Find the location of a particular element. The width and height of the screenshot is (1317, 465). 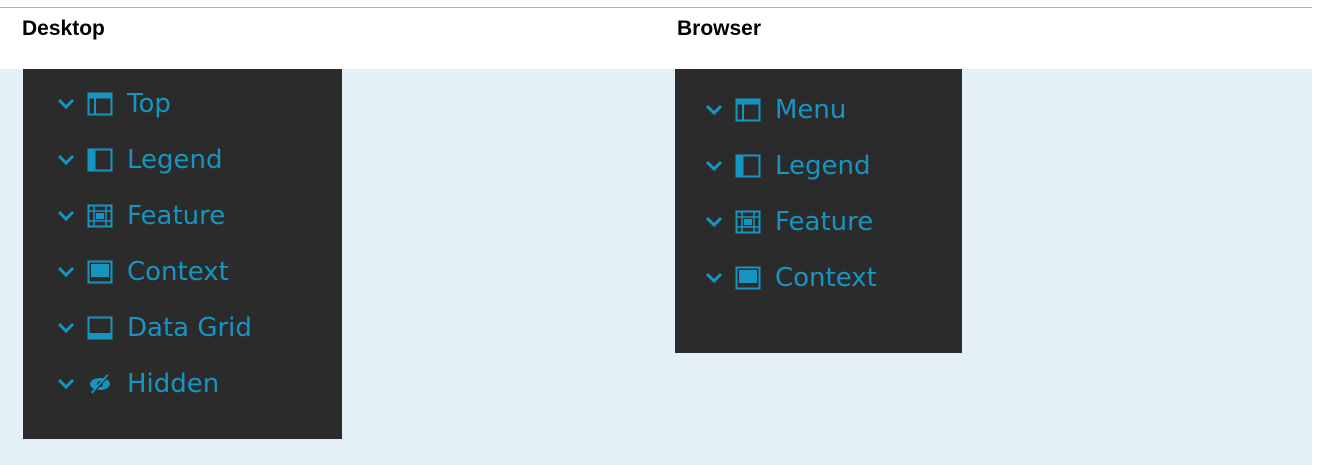

browser-item-context: Context is located at coordinates (790, 278).